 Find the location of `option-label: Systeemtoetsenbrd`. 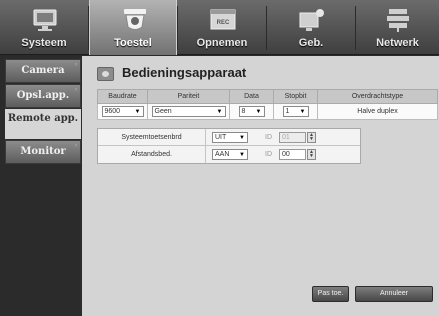

option-label: Systeemtoetsenbrd is located at coordinates (152, 137).